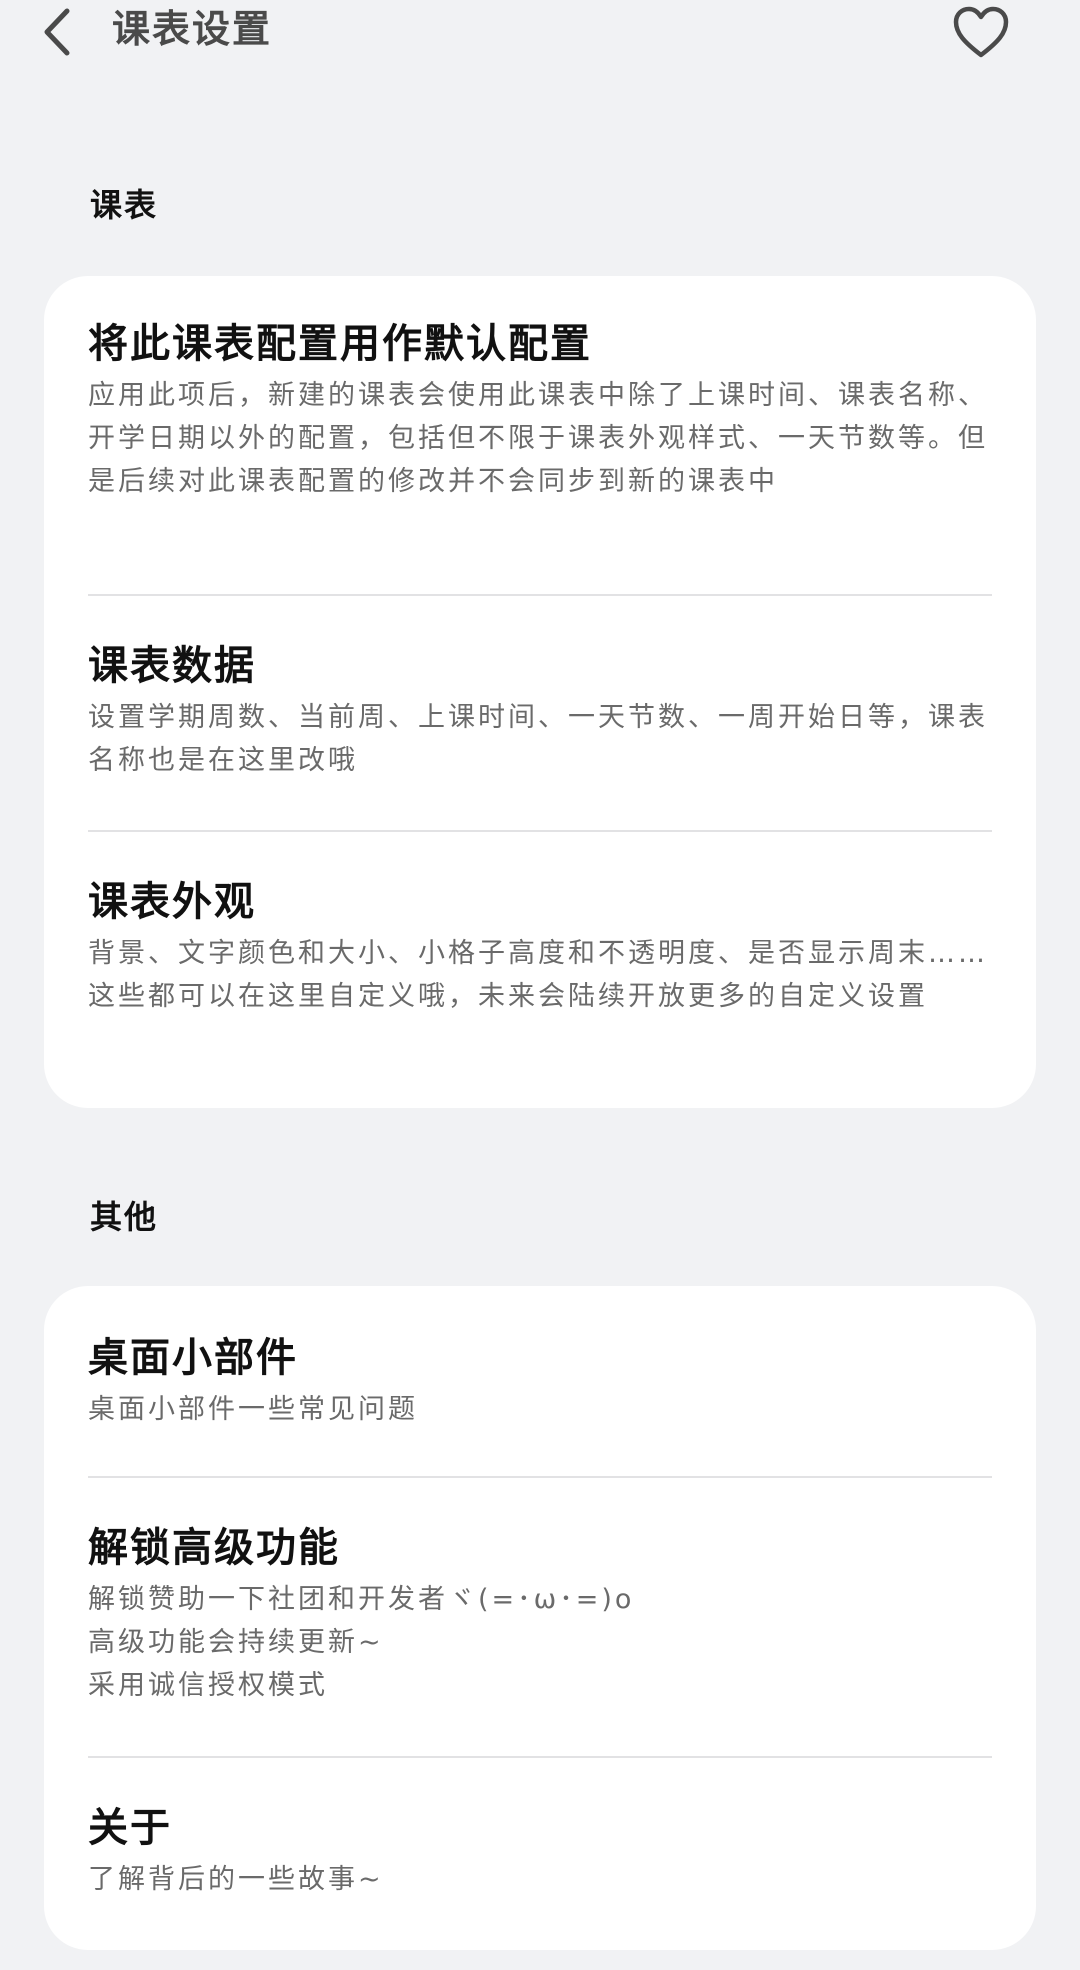  I want to click on setting-item-widget: 桌面小部件 桌面小部件一些常见问题, so click(540, 1382).